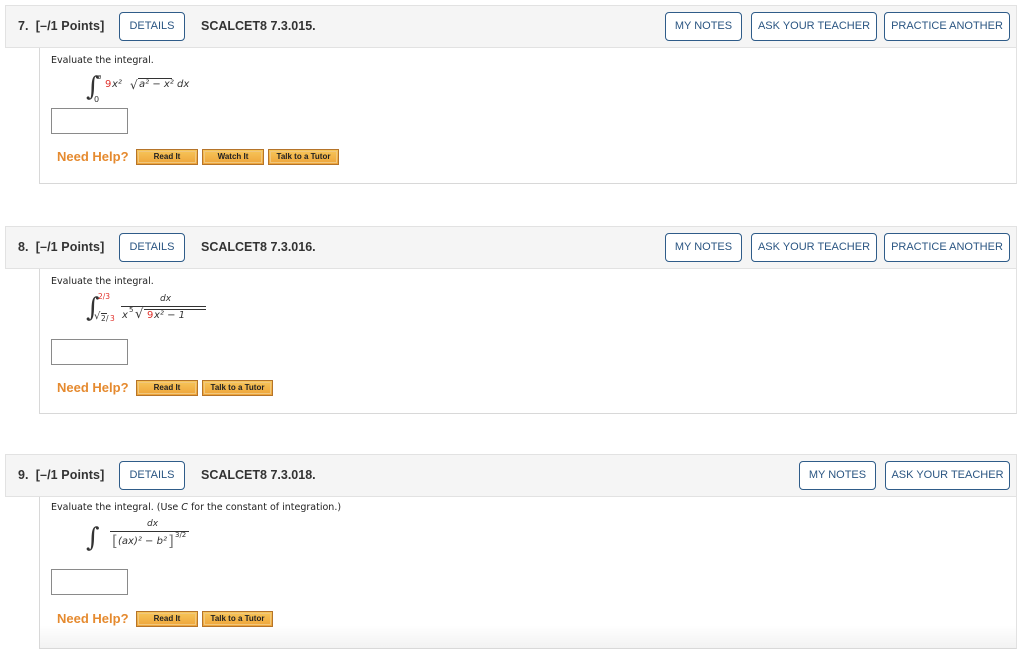 The height and width of the screenshot is (652, 1024). What do you see at coordinates (184, 507) in the screenshot?
I see `constant-variable: C` at bounding box center [184, 507].